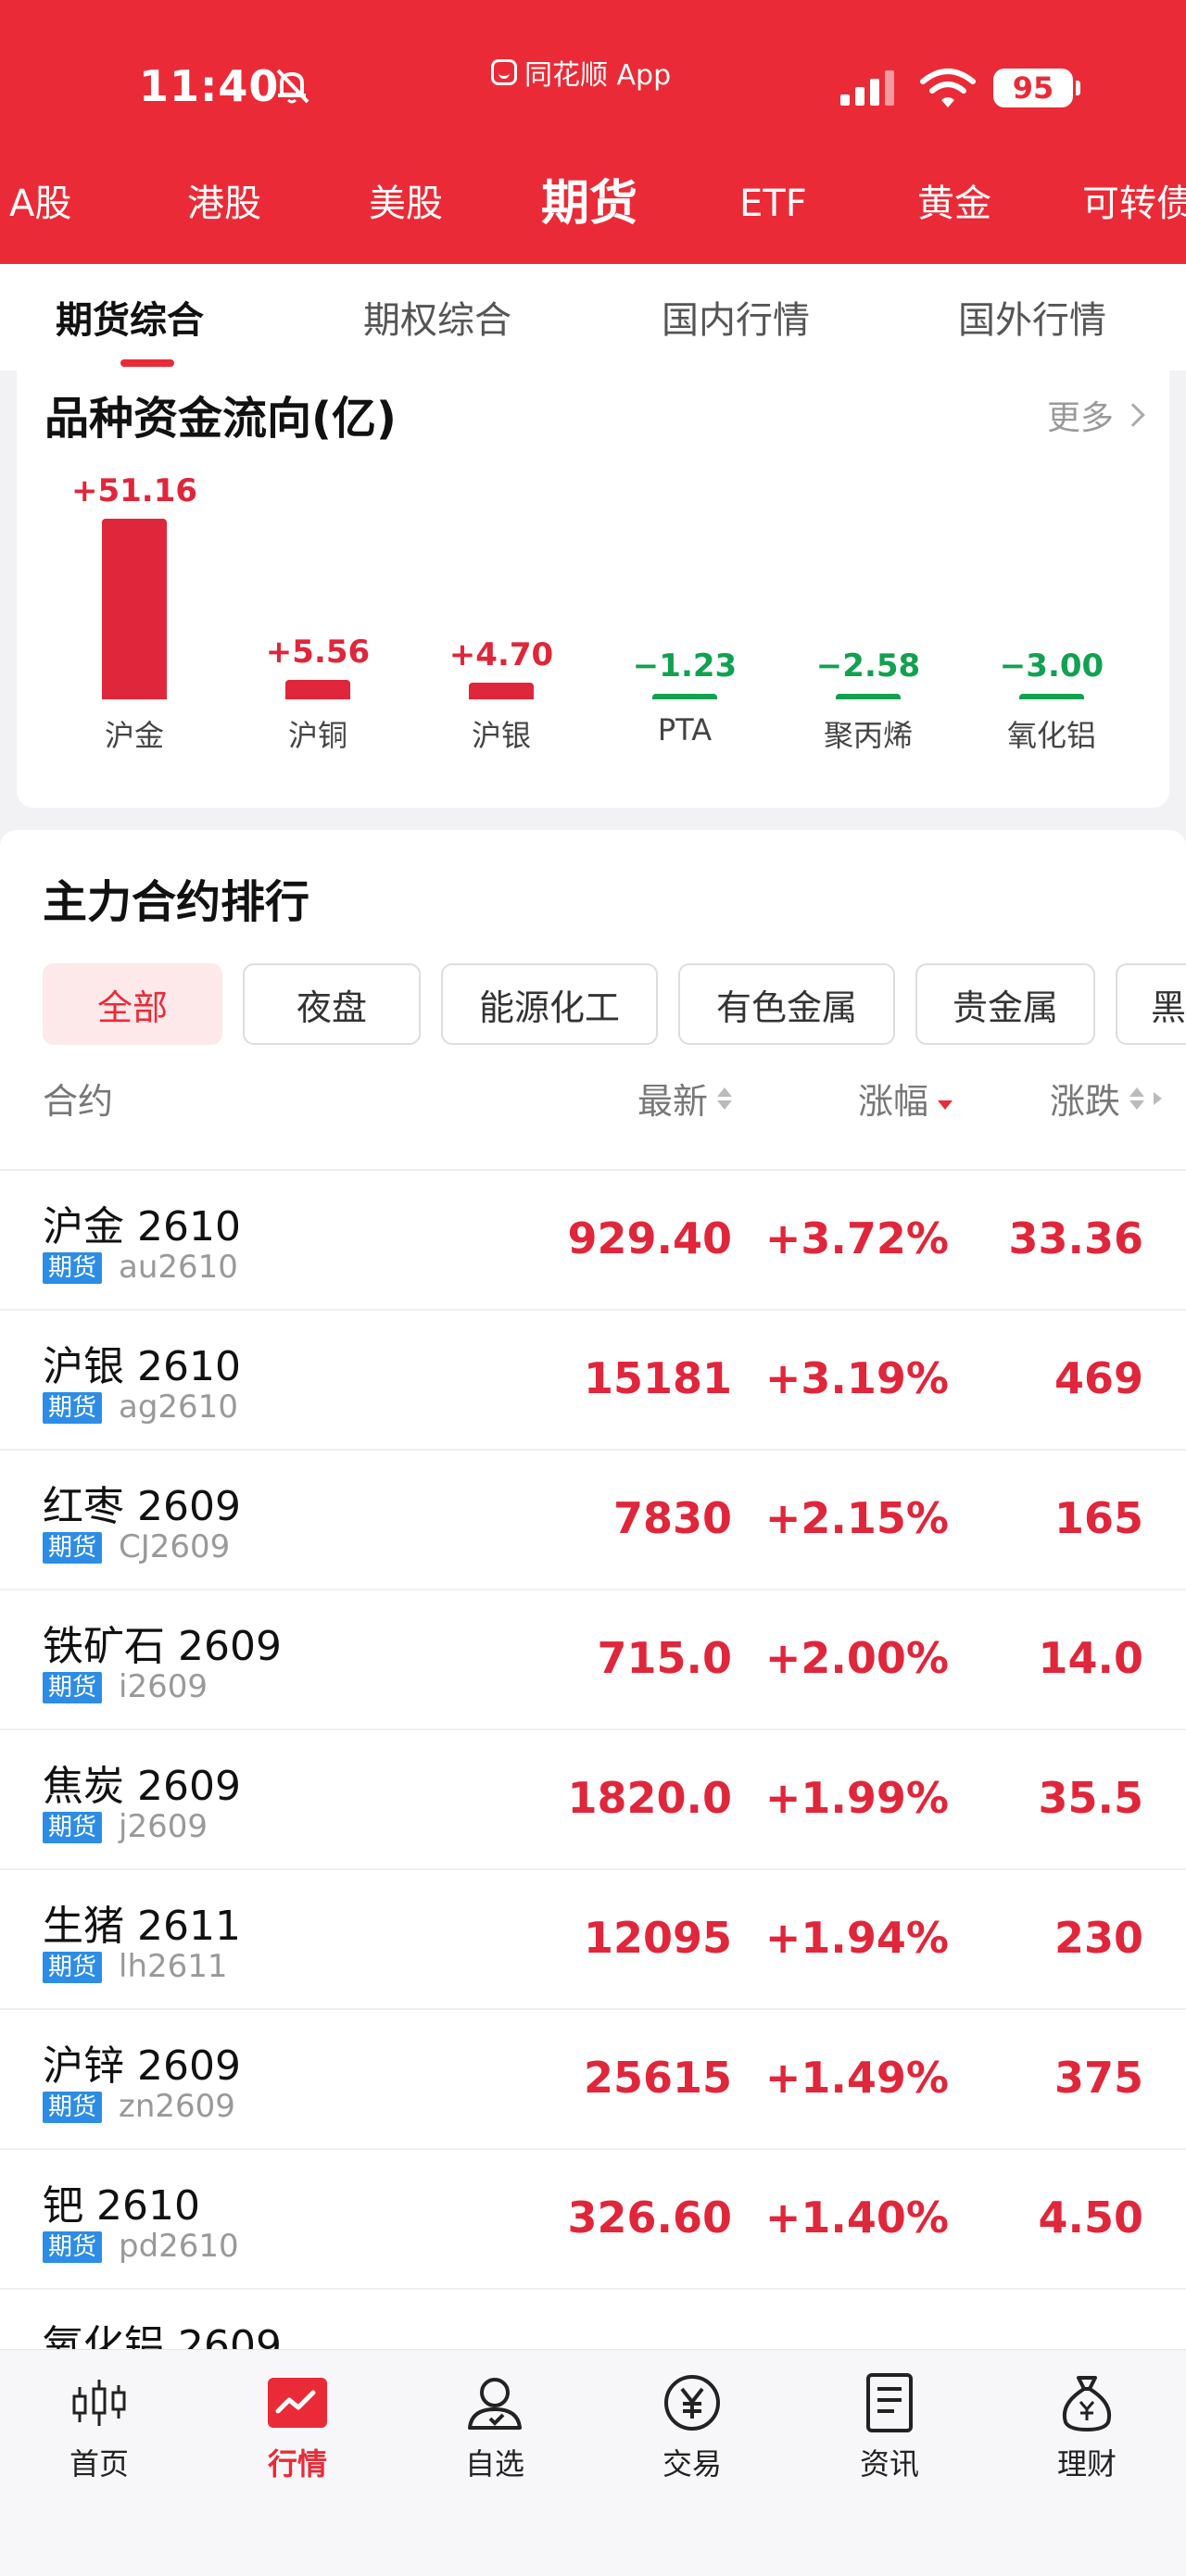  What do you see at coordinates (672, 1101) in the screenshot?
I see `col-last-label: 最新` at bounding box center [672, 1101].